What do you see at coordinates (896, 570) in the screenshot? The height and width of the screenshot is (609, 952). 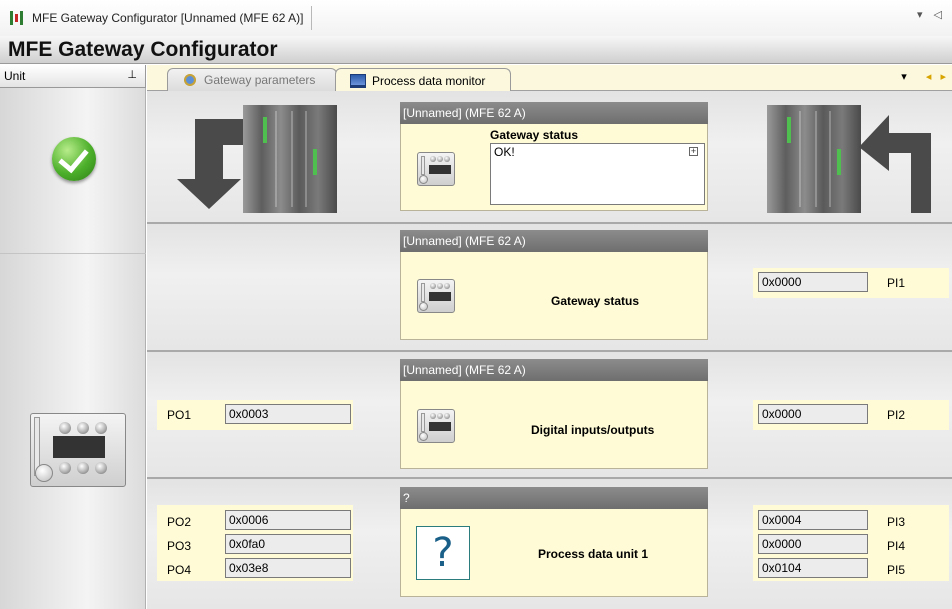 I see `pi-label: PI5` at bounding box center [896, 570].